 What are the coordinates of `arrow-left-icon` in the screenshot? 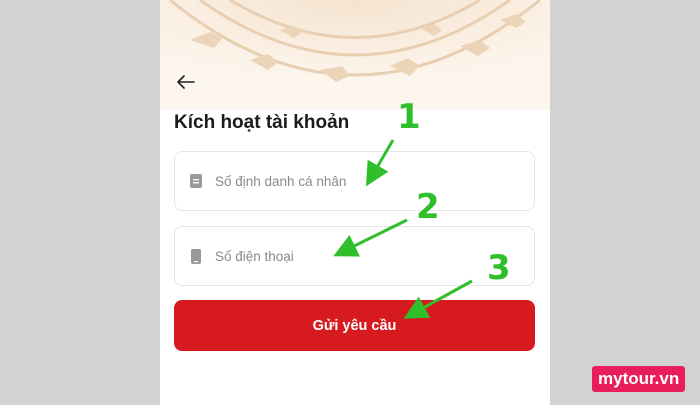 It's located at (186, 82).